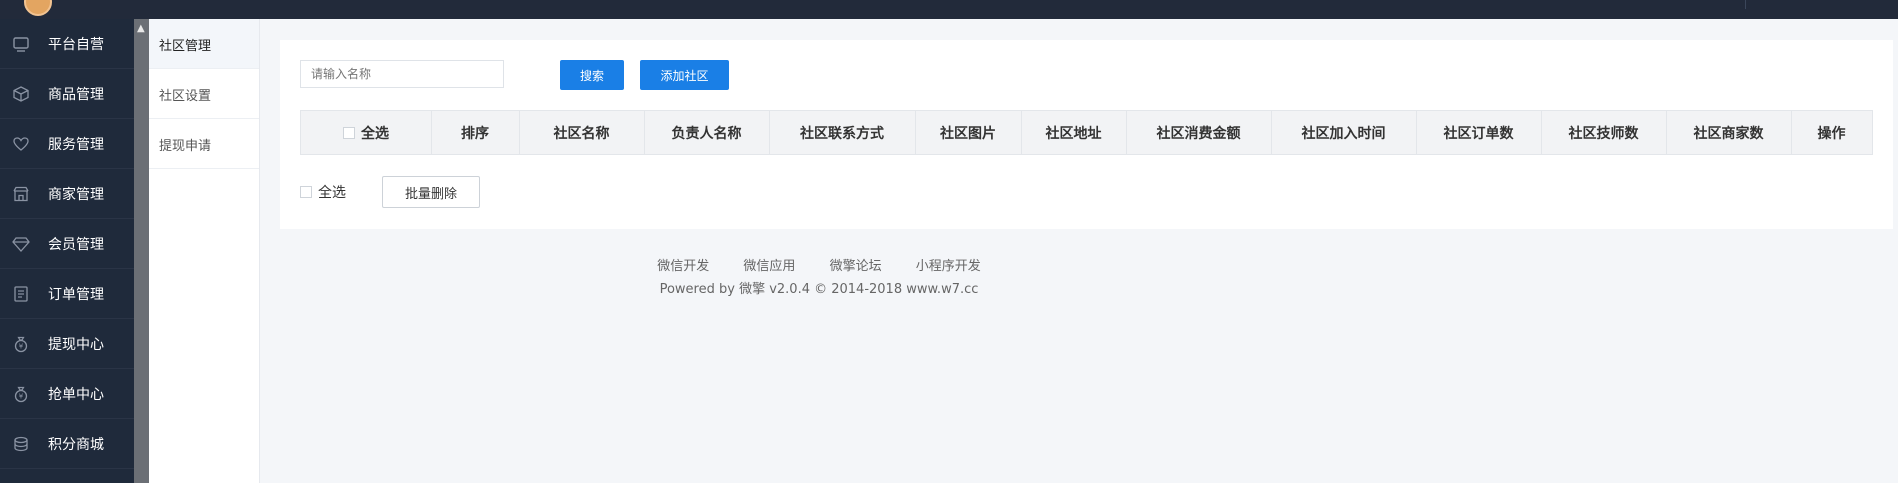 The height and width of the screenshot is (483, 1898). What do you see at coordinates (306, 192) in the screenshot?
I see `batch-select-all-checkbox` at bounding box center [306, 192].